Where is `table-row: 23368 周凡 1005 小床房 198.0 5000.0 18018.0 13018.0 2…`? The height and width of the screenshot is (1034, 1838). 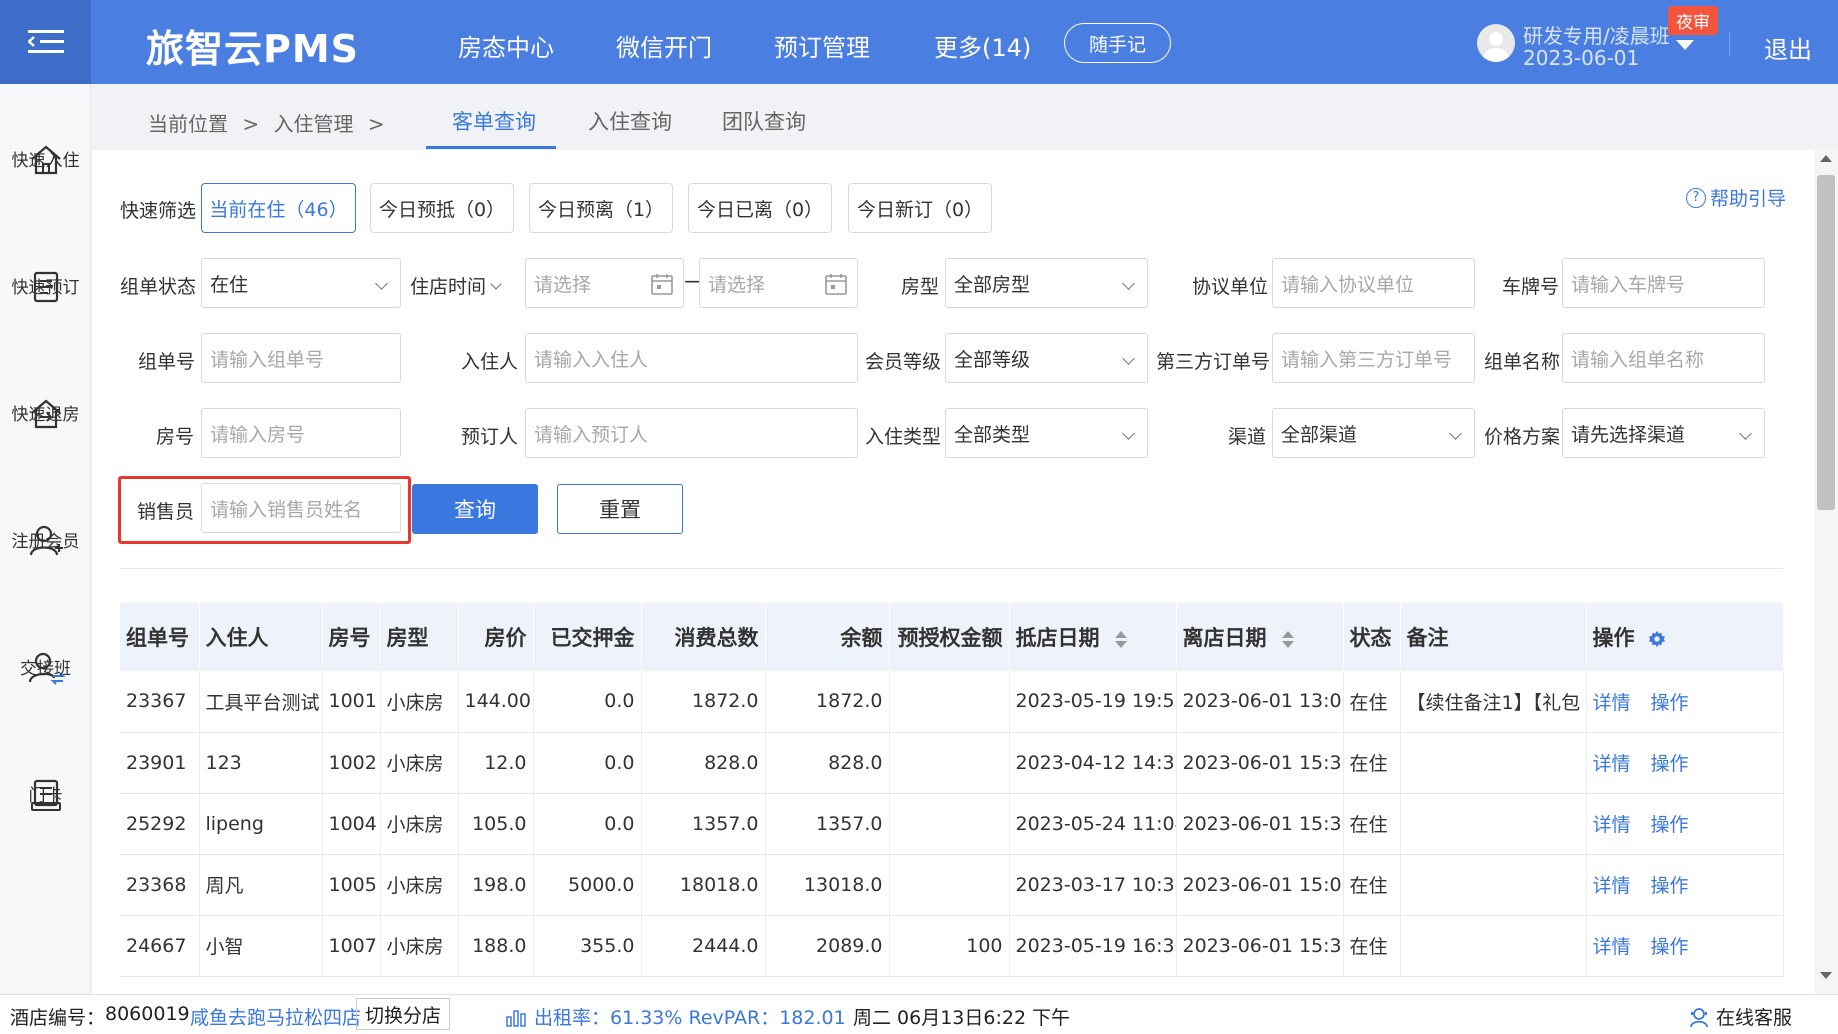 table-row: 23368 周凡 1005 小床房 198.0 5000.0 18018.0 13018.0 2… is located at coordinates (952, 885).